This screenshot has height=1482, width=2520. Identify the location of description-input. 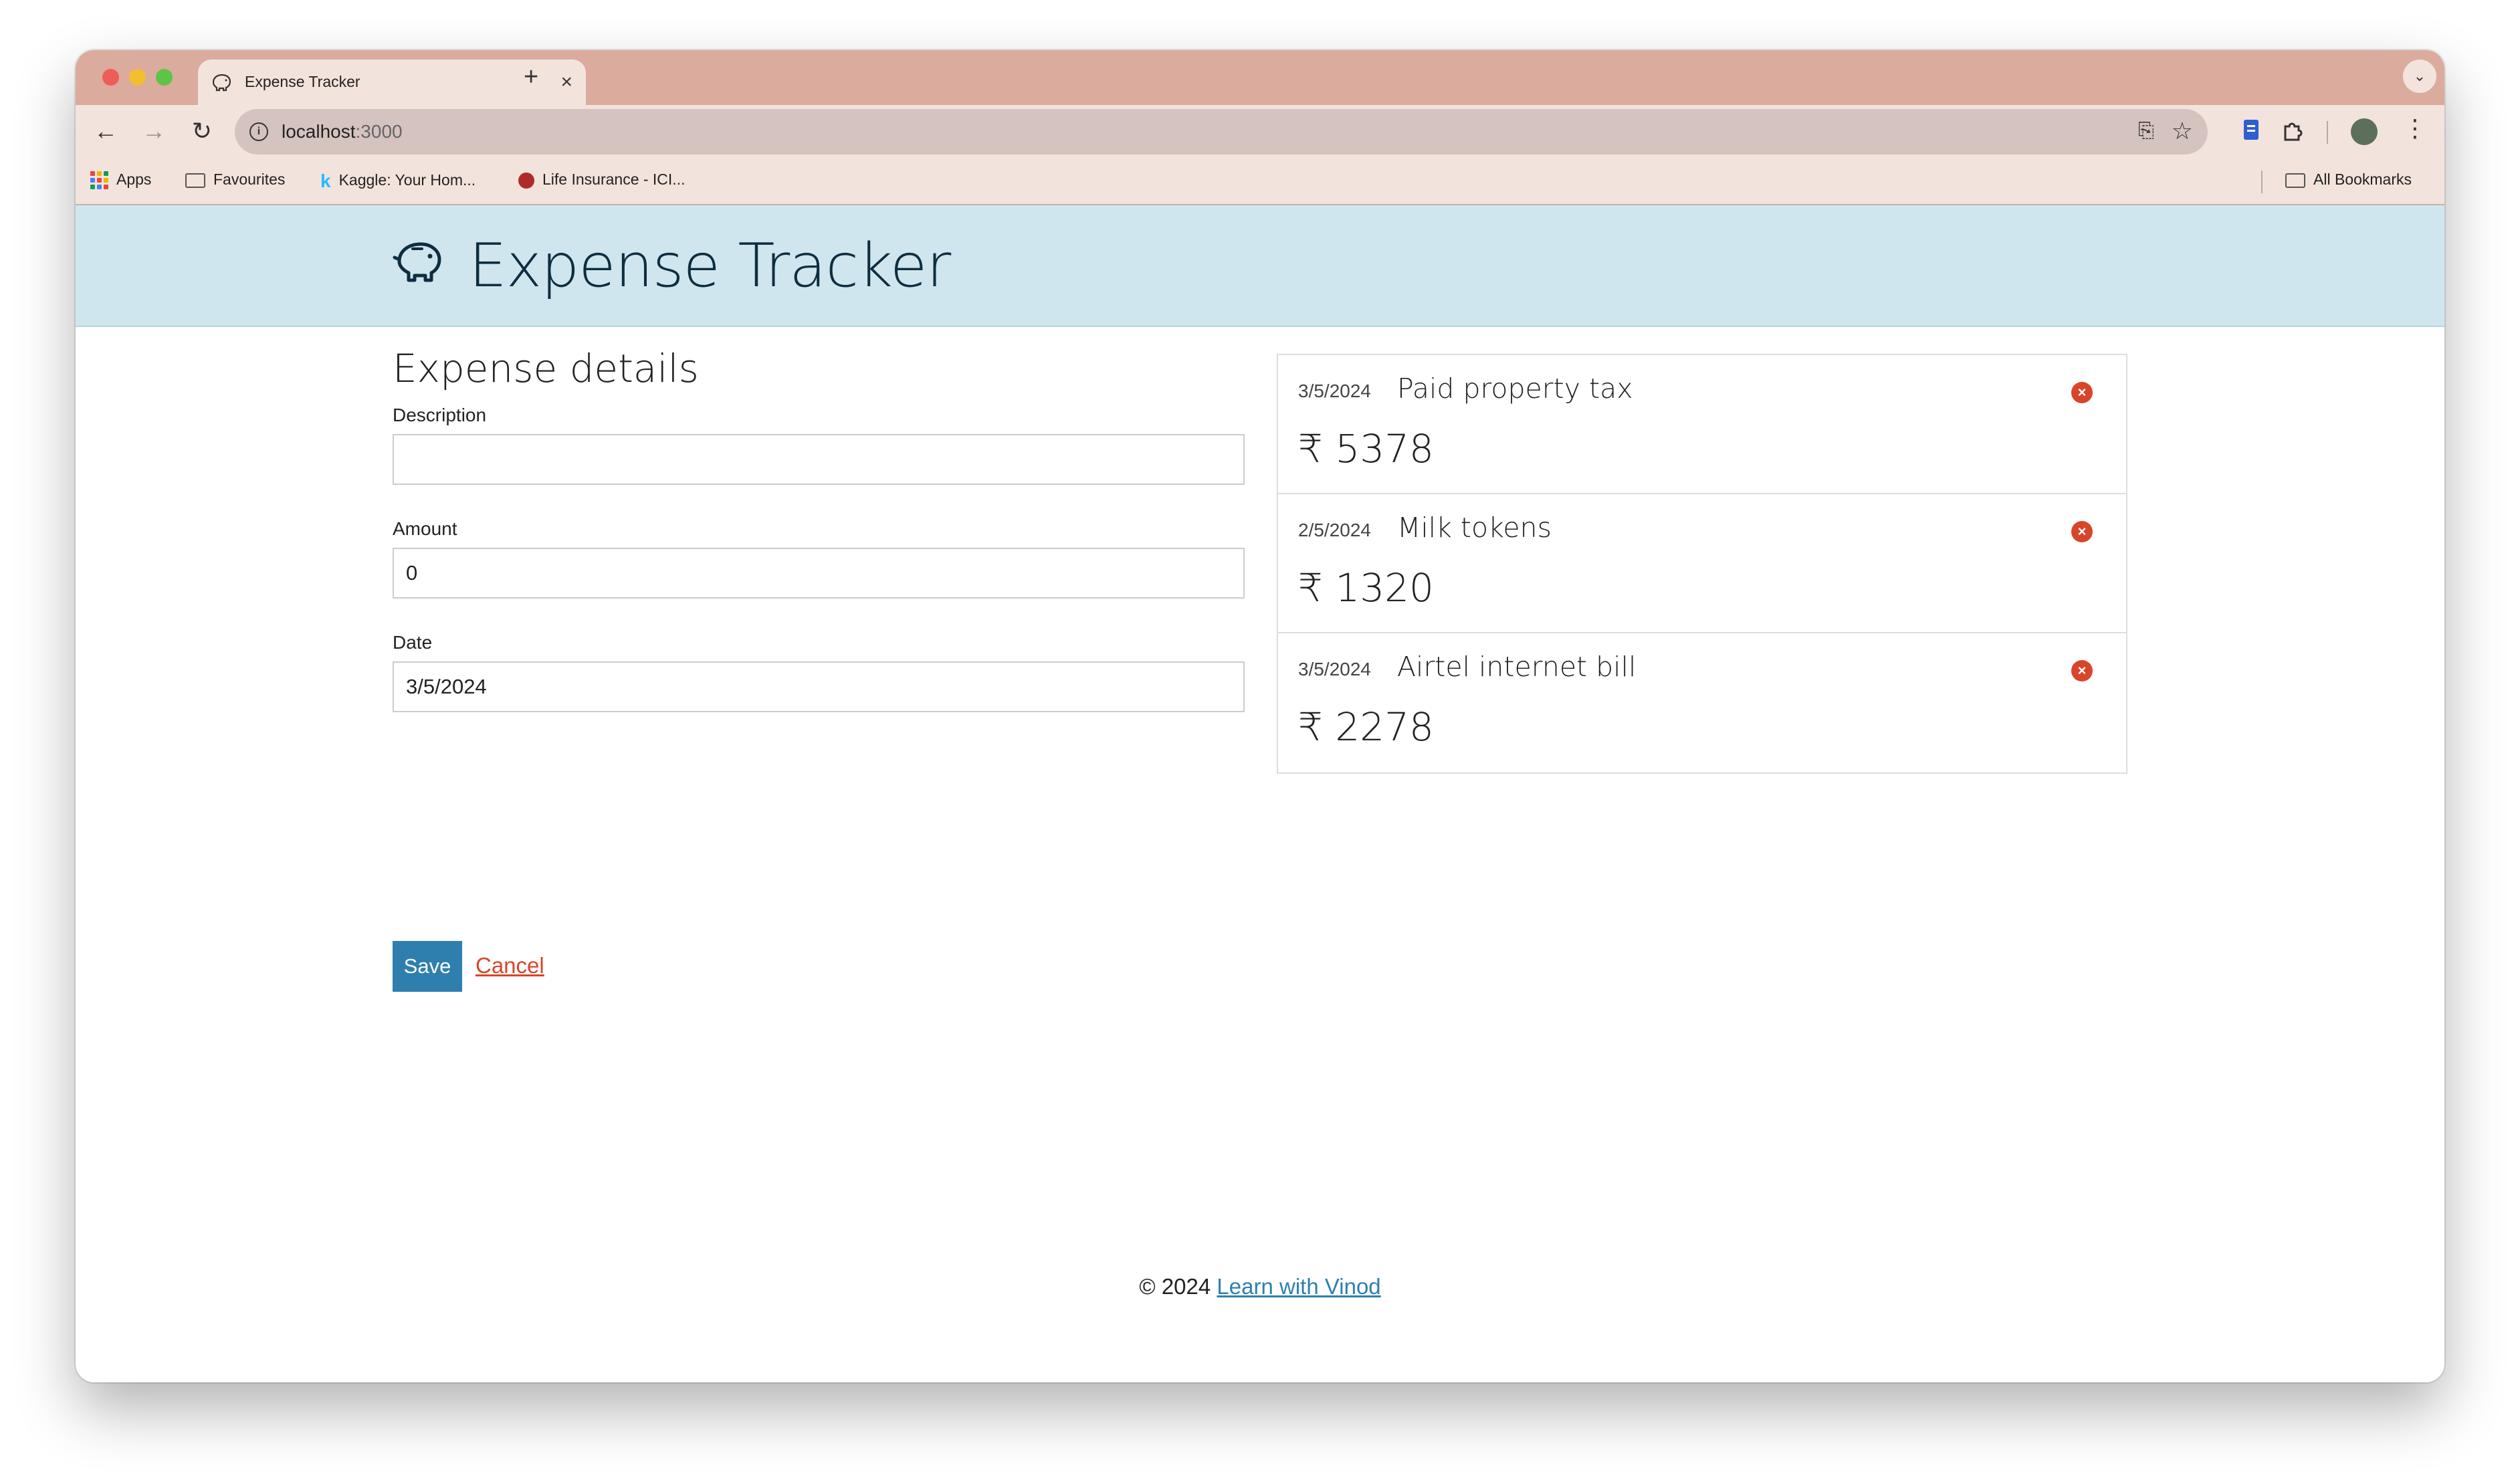
(819, 459).